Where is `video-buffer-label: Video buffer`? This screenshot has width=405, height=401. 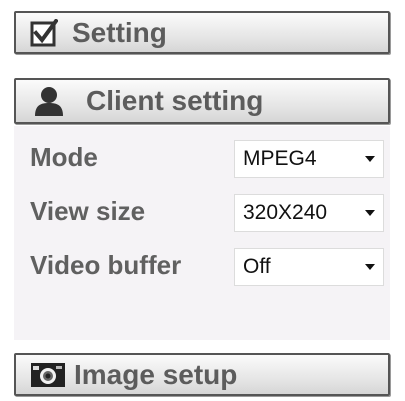 video-buffer-label: Video buffer is located at coordinates (106, 265).